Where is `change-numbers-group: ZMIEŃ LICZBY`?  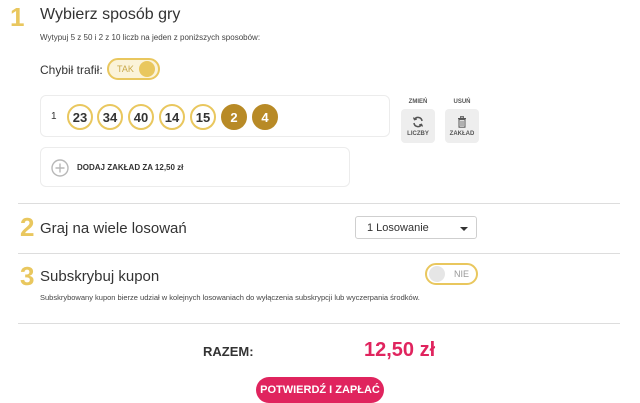 change-numbers-group: ZMIEŃ LICZBY is located at coordinates (418, 123).